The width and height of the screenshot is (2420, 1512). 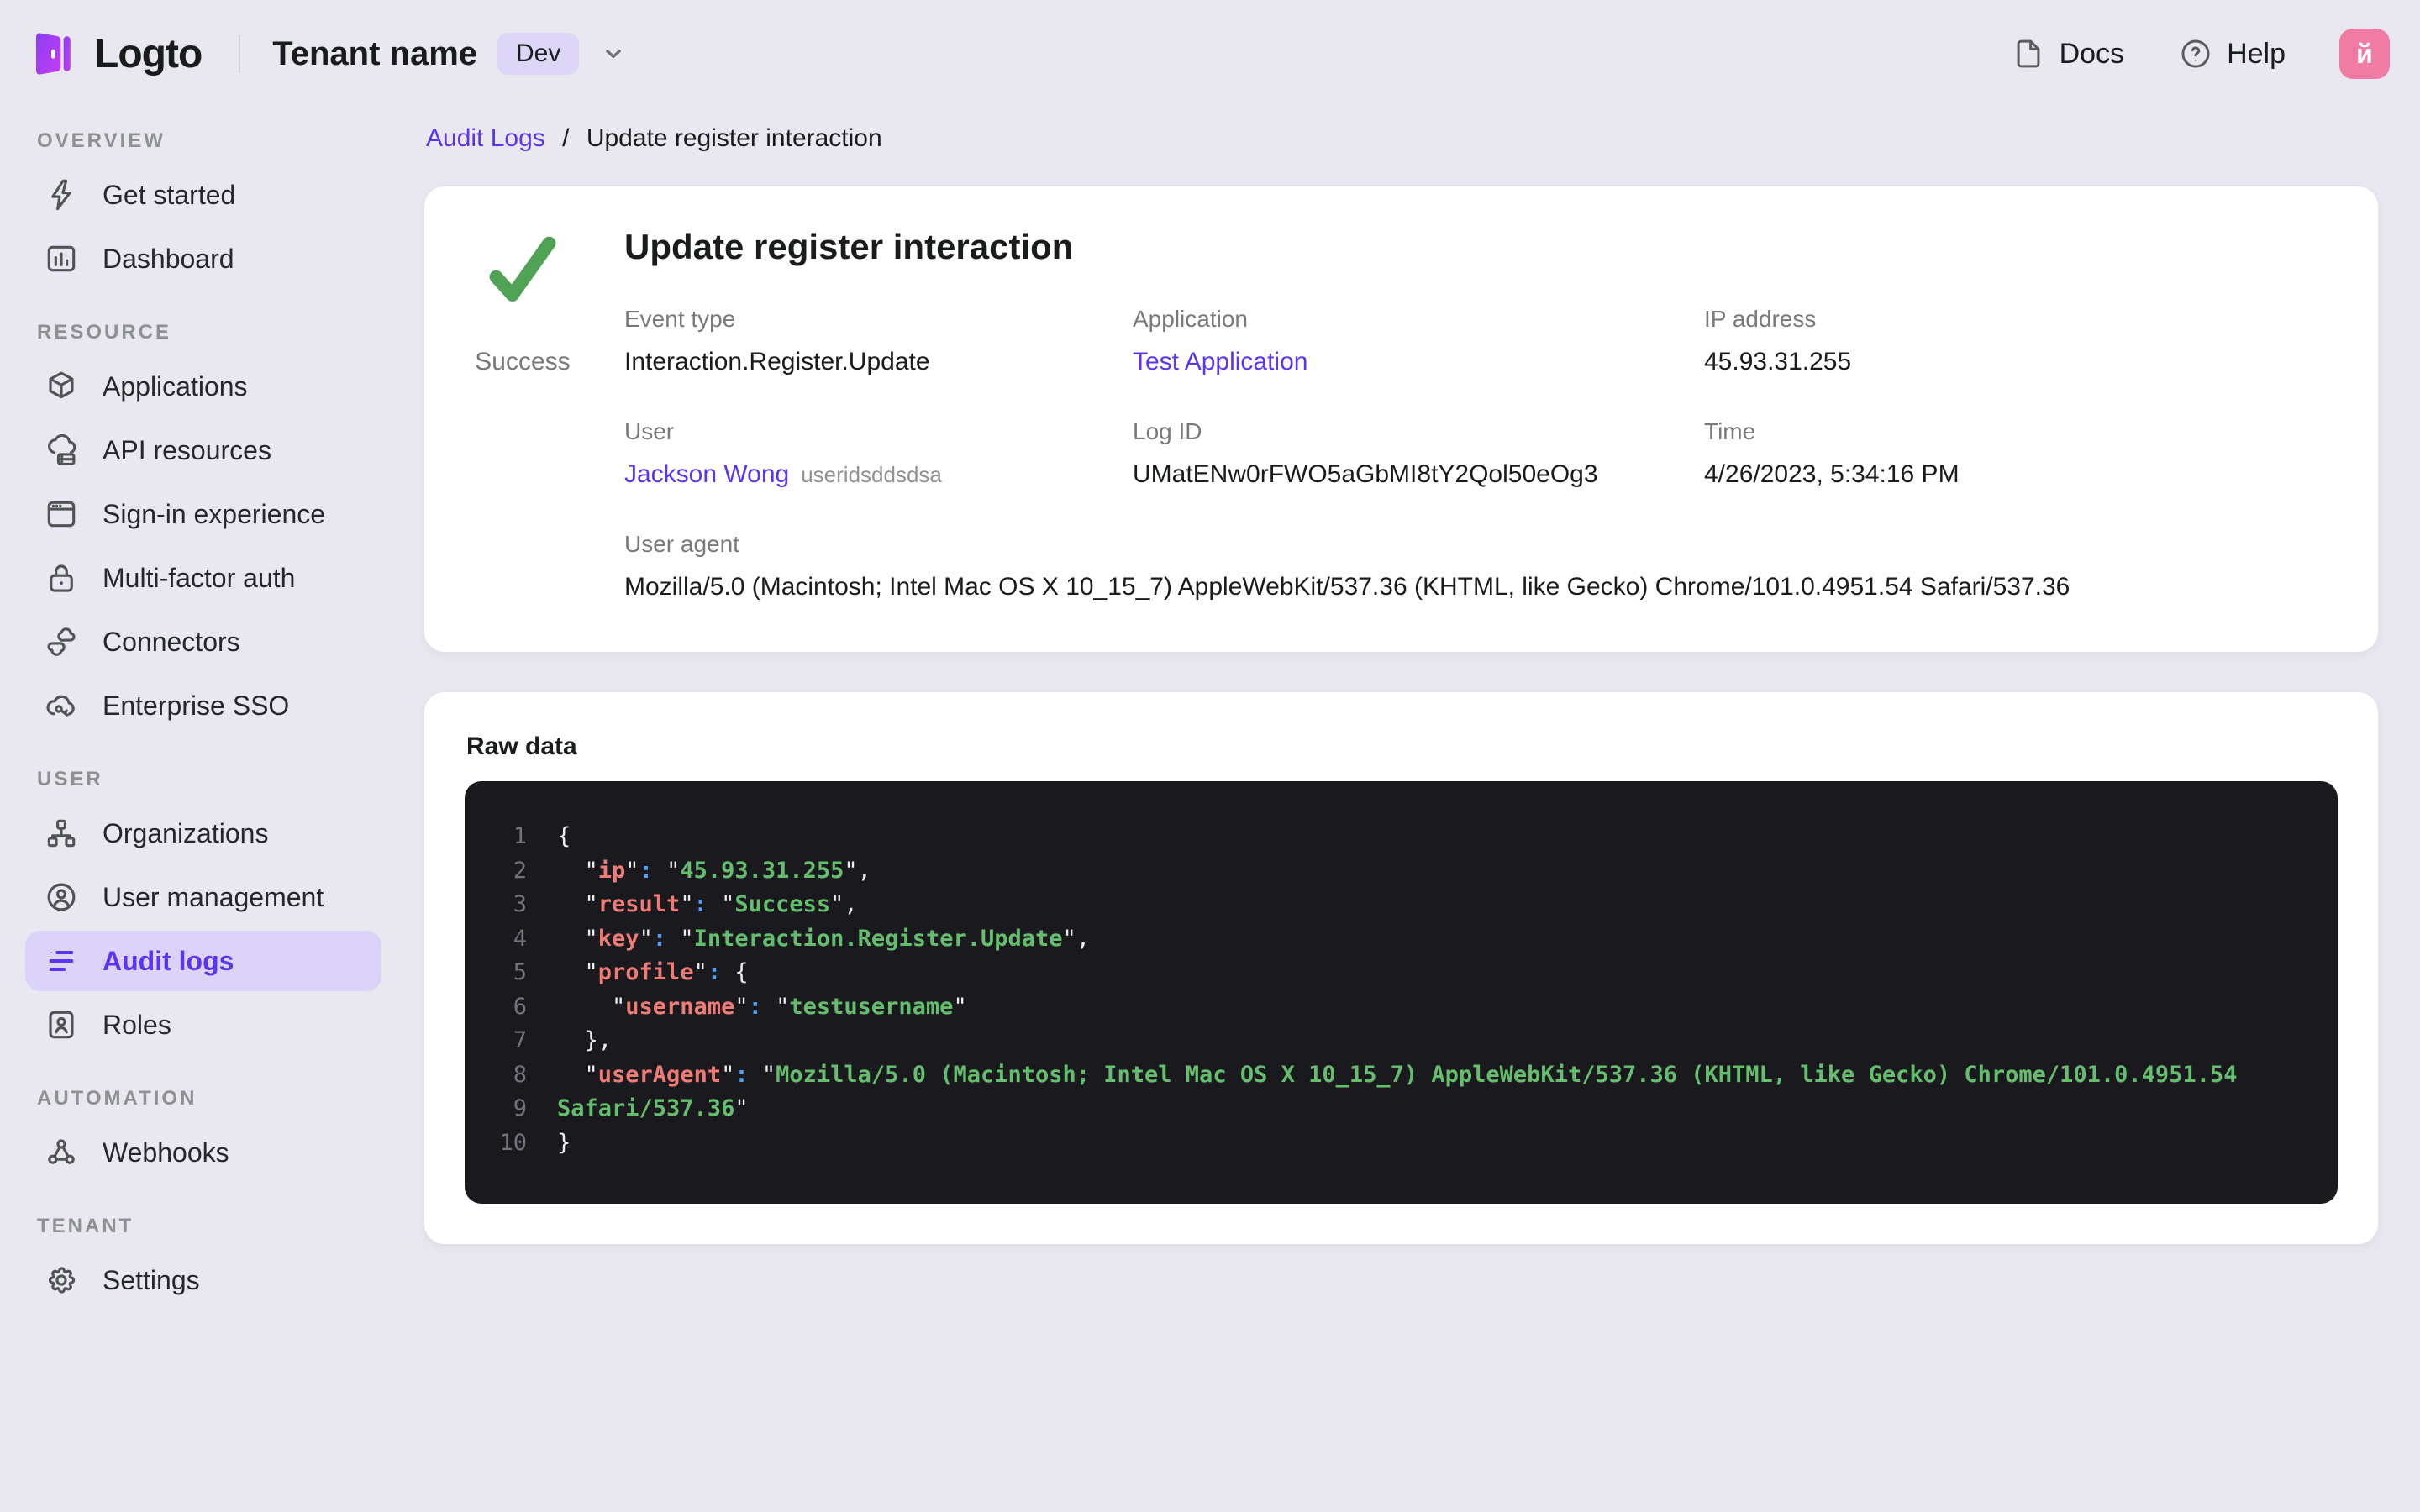 I want to click on sidebar-item-label: User management, so click(x=214, y=896).